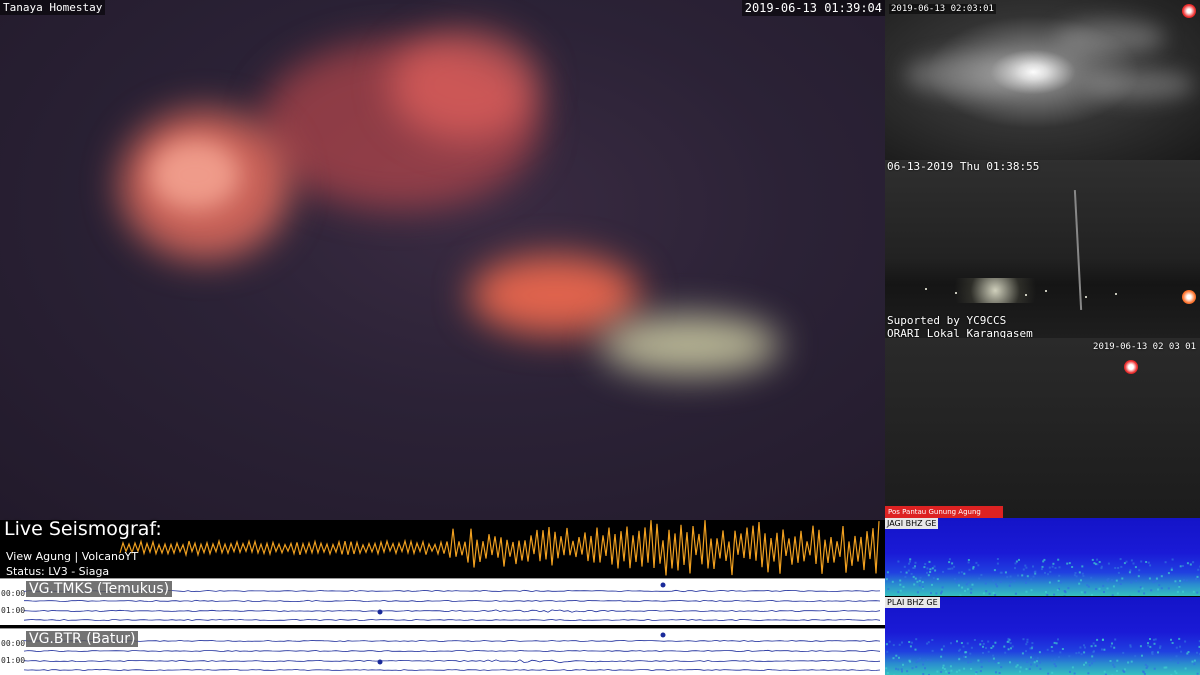 Image resolution: width=1200 pixels, height=675 pixels. I want to click on helicorder-time-label: 00:00, so click(13, 643).